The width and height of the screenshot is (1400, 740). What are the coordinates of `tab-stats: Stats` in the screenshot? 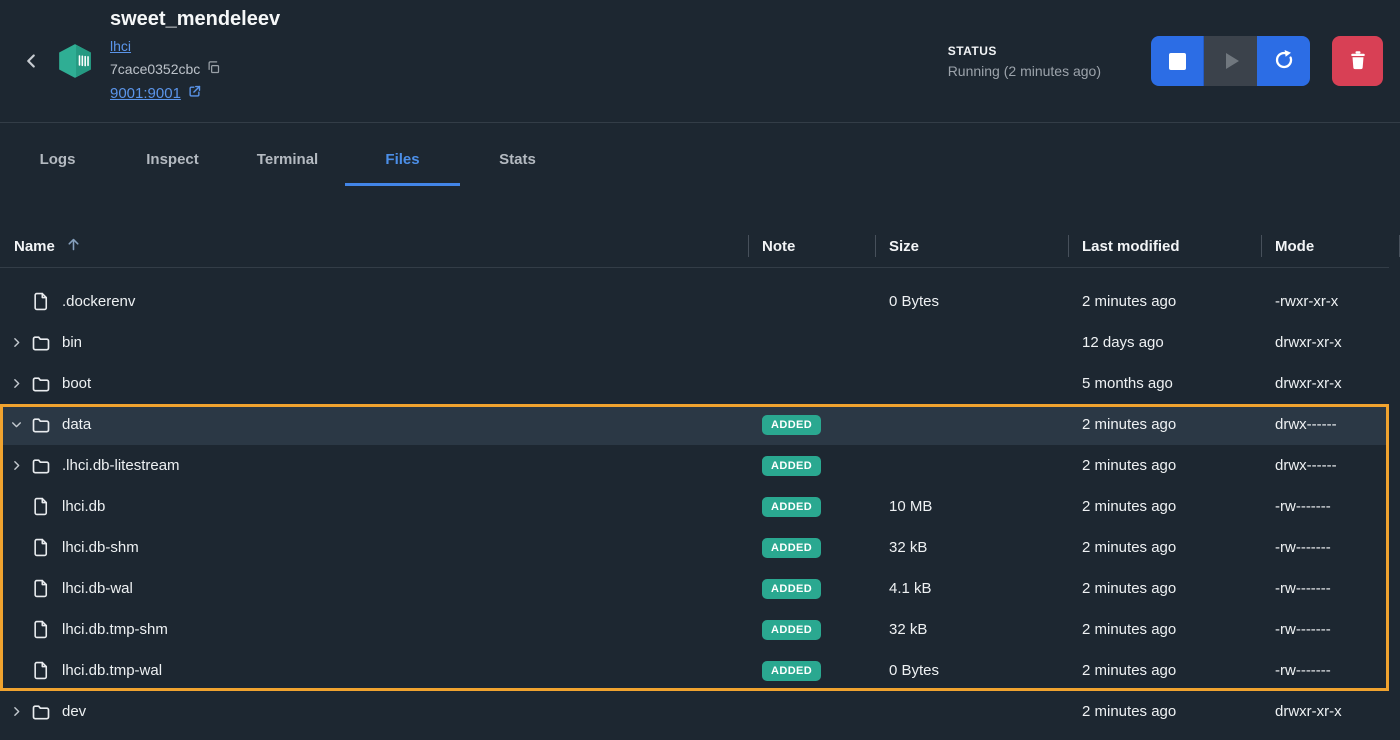 It's located at (517, 159).